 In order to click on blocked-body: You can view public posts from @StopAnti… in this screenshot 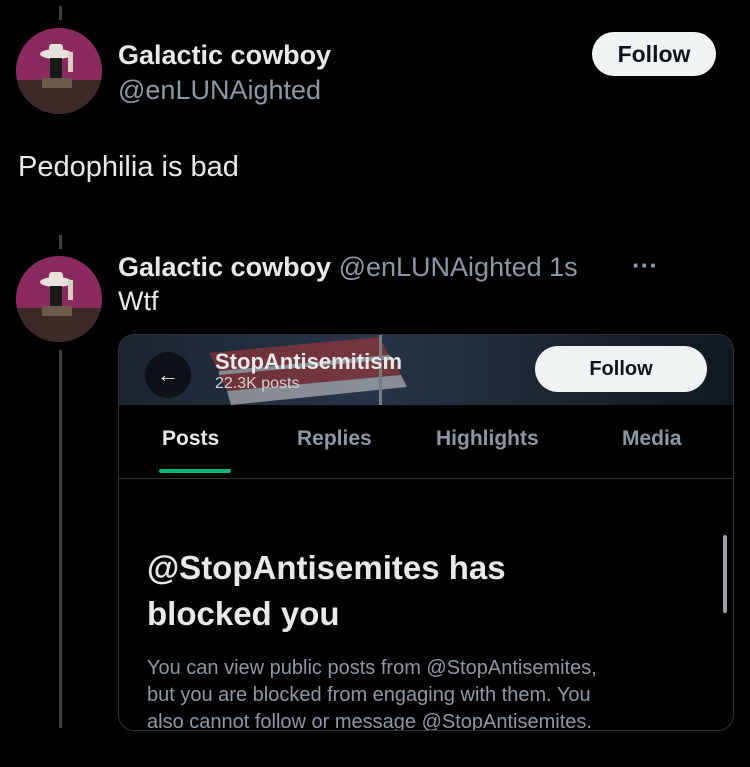, I will do `click(427, 693)`.